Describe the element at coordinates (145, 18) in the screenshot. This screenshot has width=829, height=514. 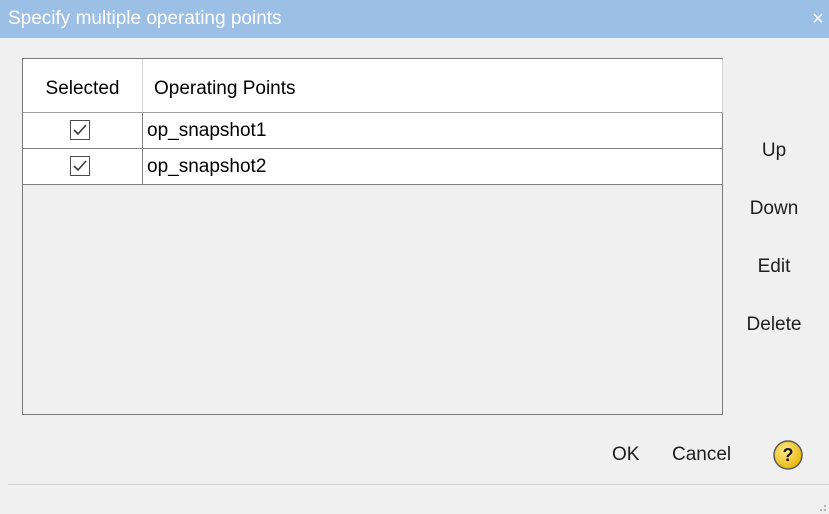
I see `window-title: Specify multiple operating points` at that location.